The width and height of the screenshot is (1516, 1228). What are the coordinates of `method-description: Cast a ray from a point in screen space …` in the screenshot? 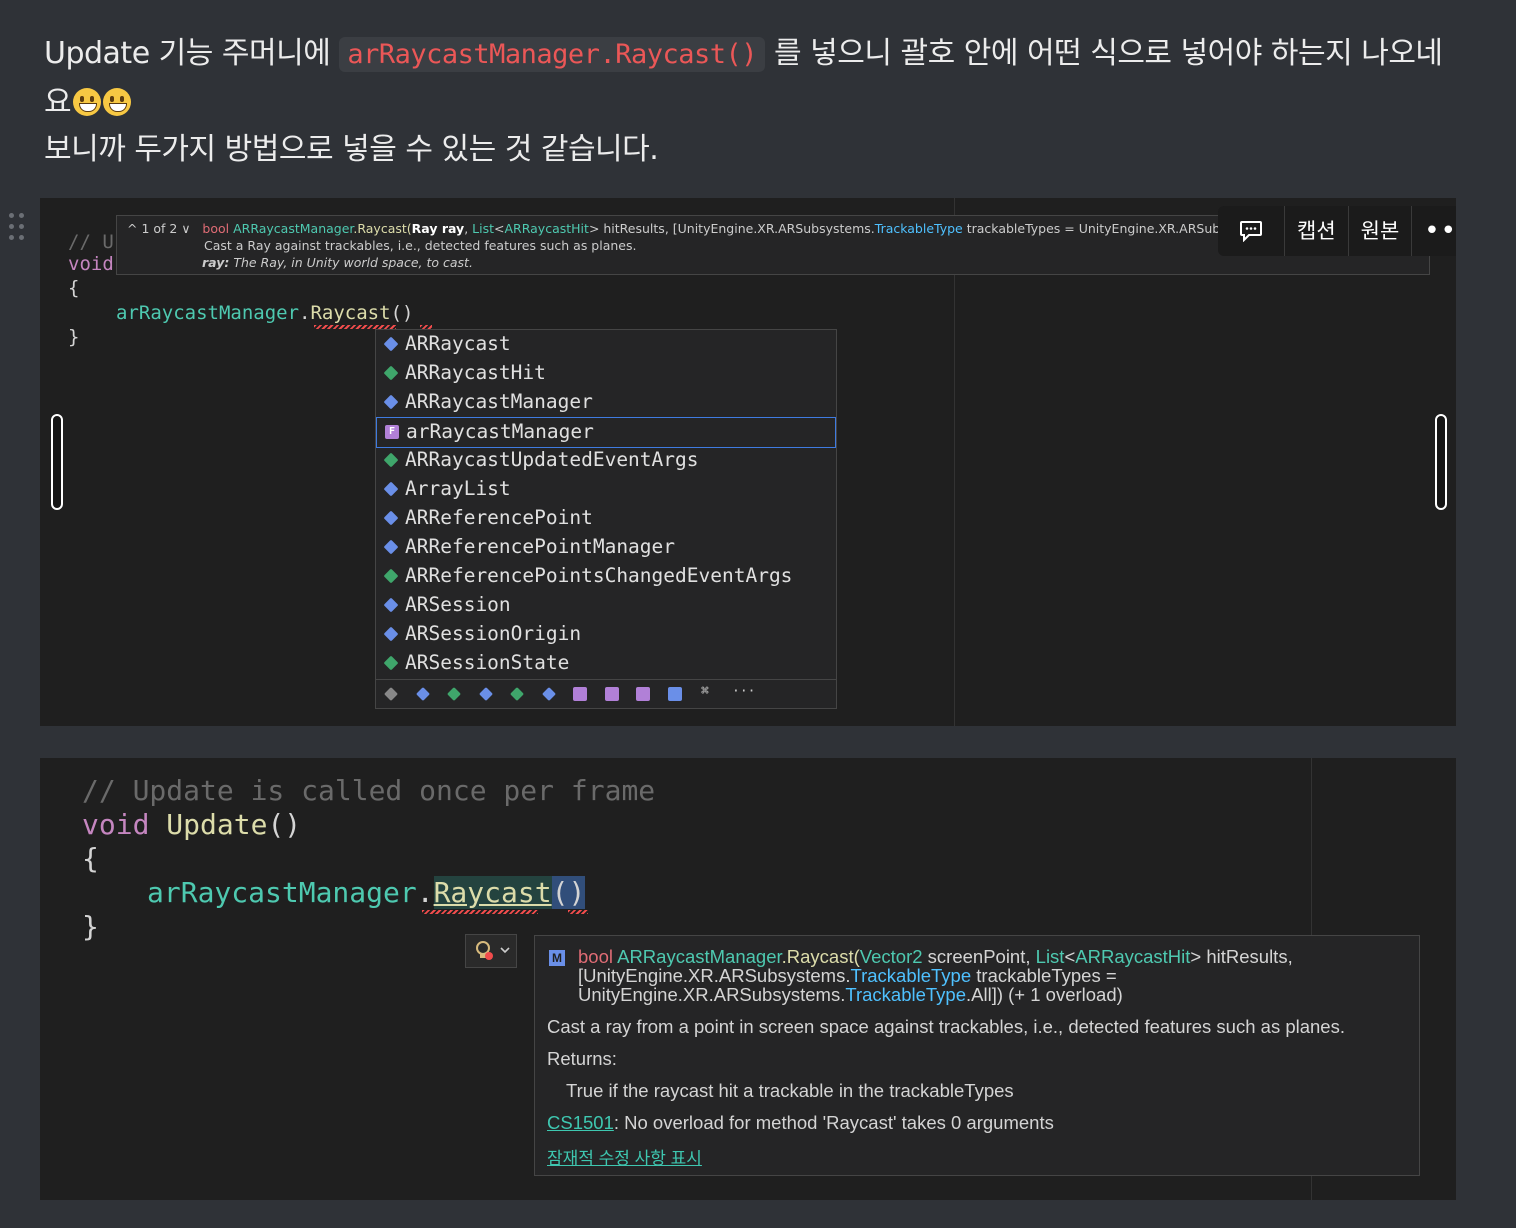 It's located at (946, 1026).